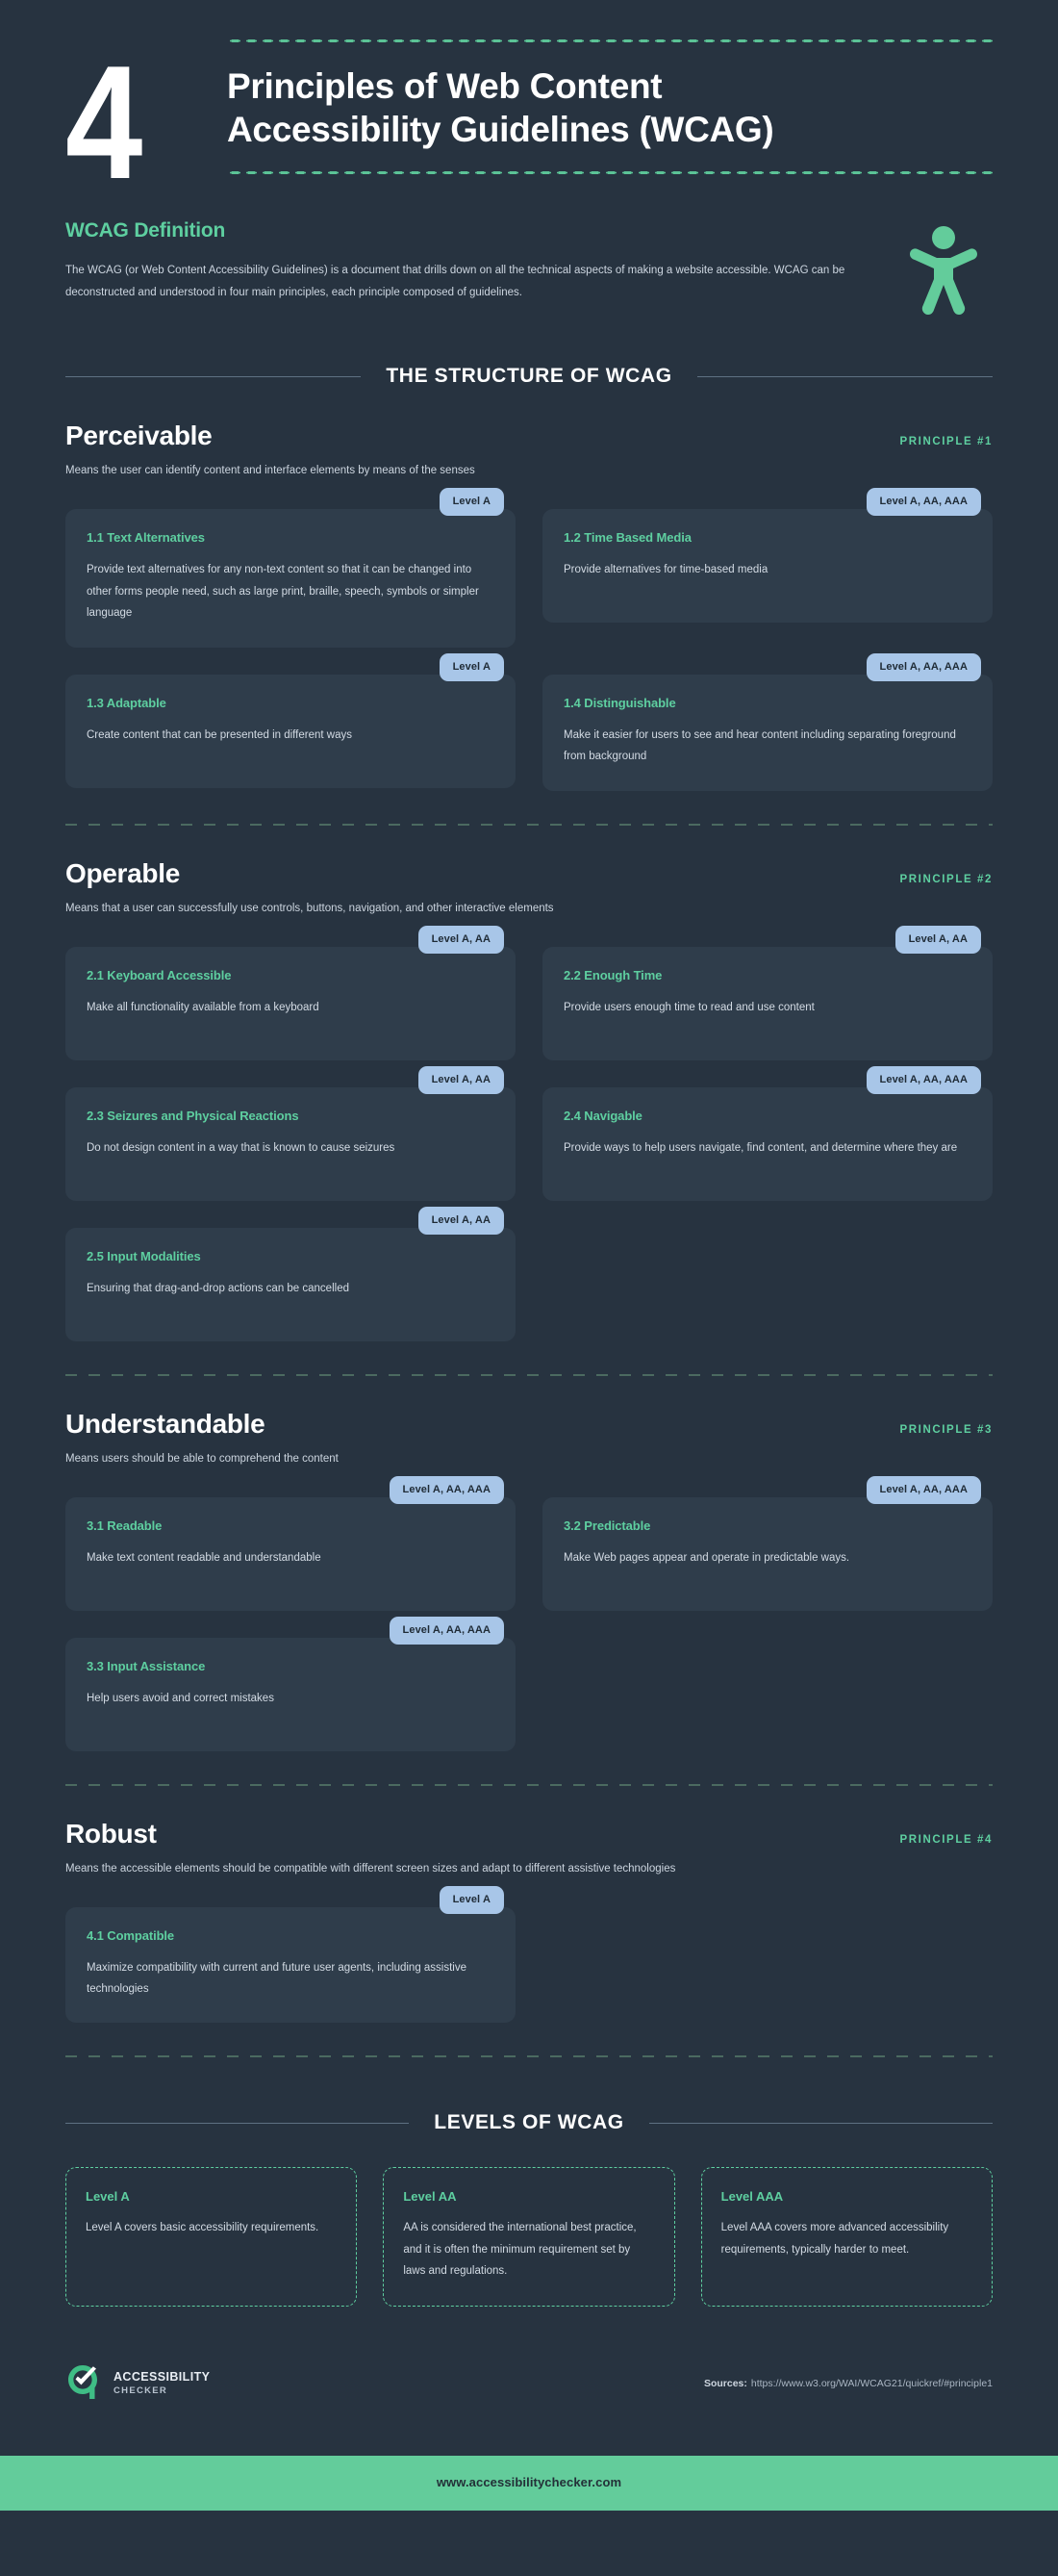  I want to click on guideline-title: 2.4 Navigable, so click(603, 1115).